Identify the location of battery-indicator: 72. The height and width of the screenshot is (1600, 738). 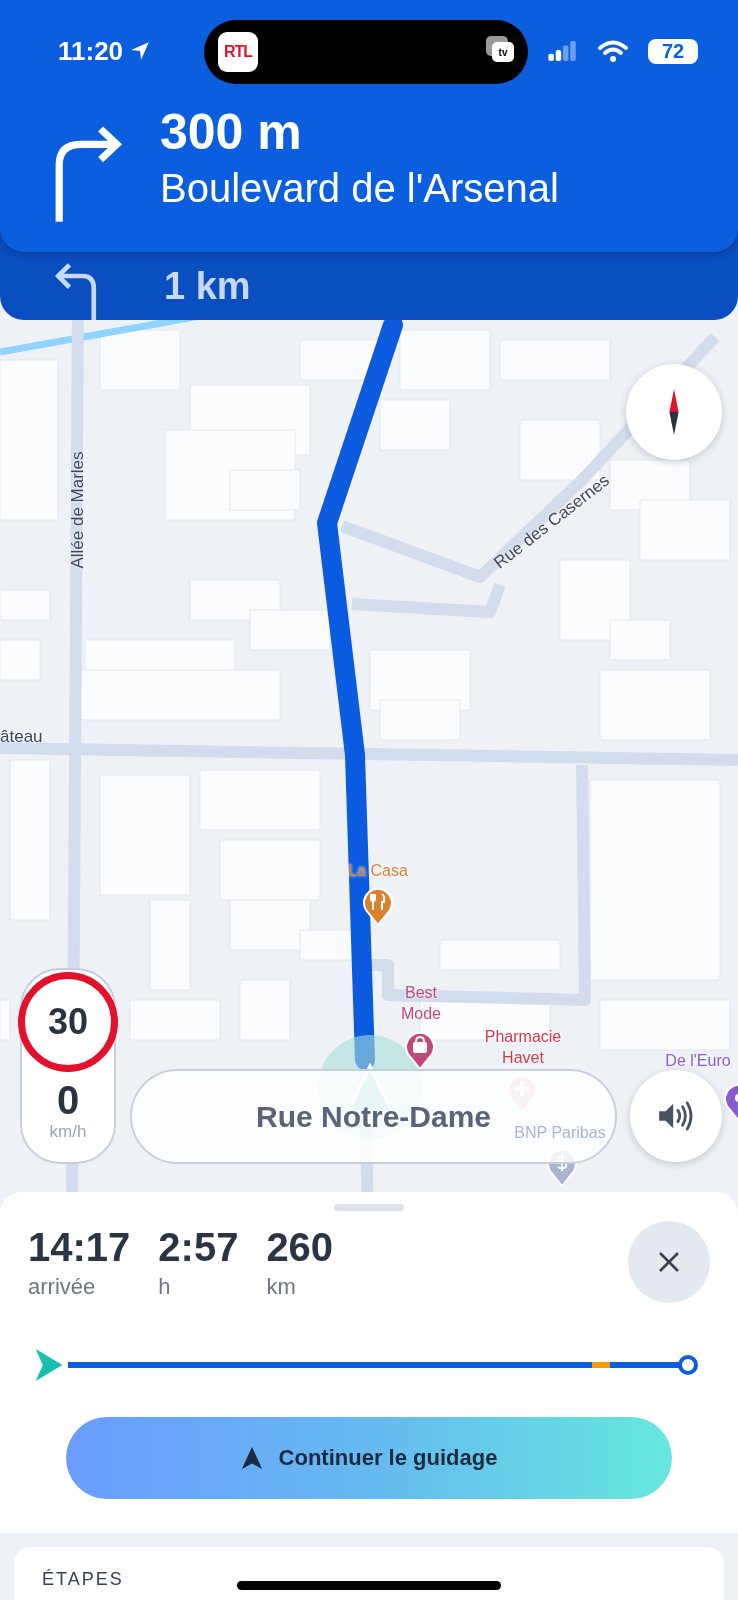
(673, 51).